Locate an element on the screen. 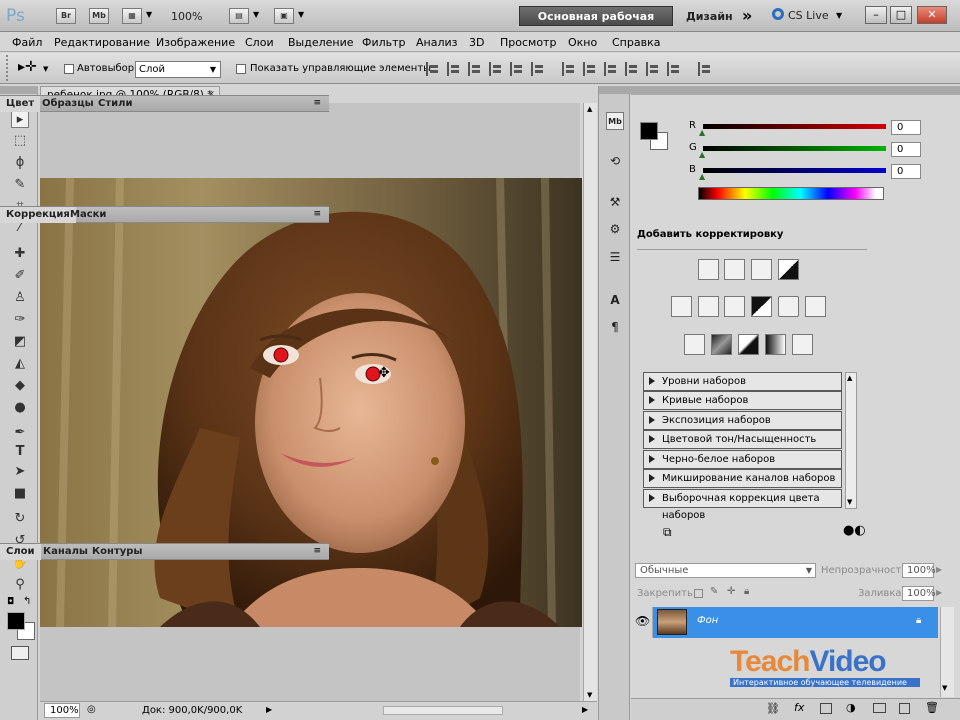  layer-row-background: 👁︎ Фон 🔒︎ is located at coordinates (784, 622).